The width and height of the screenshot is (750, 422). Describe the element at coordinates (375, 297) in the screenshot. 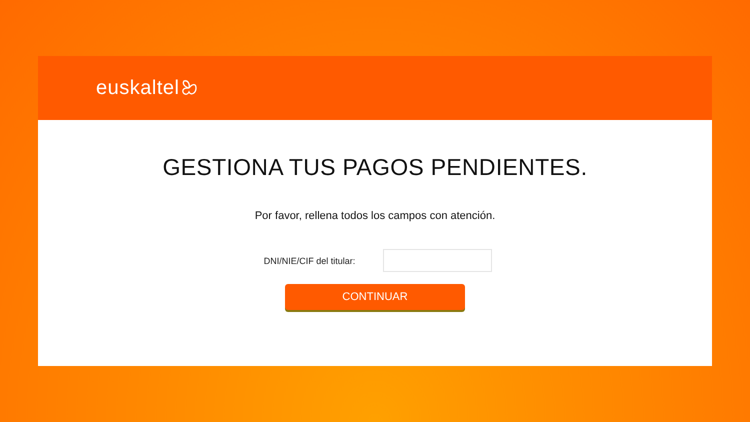

I see `continue-button: CONTINUAR` at that location.